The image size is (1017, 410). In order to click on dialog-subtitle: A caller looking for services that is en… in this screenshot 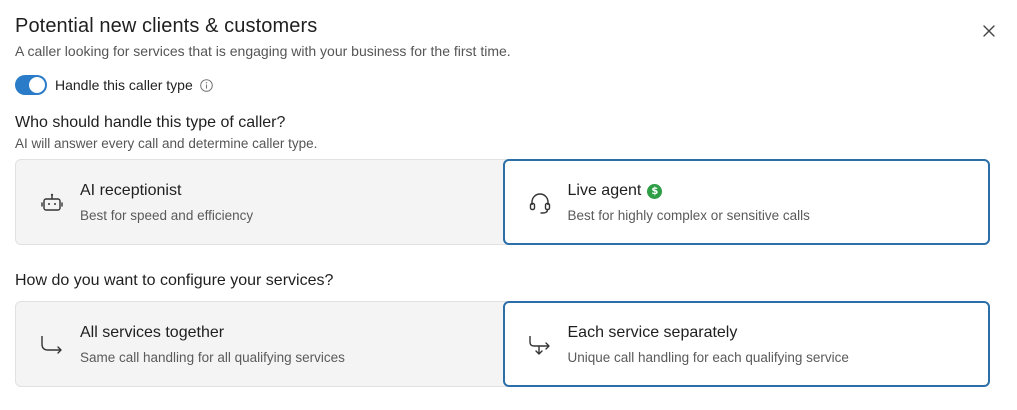, I will do `click(263, 51)`.